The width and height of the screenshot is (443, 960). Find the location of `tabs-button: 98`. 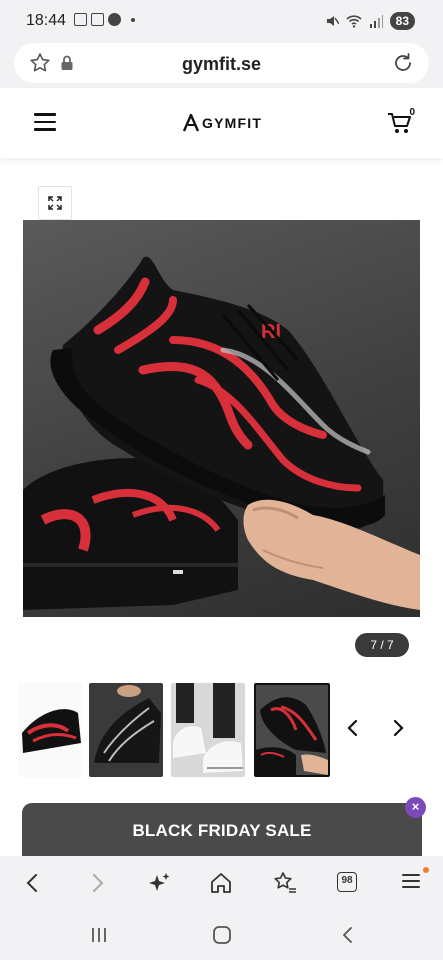

tabs-button: 98 is located at coordinates (350, 885).